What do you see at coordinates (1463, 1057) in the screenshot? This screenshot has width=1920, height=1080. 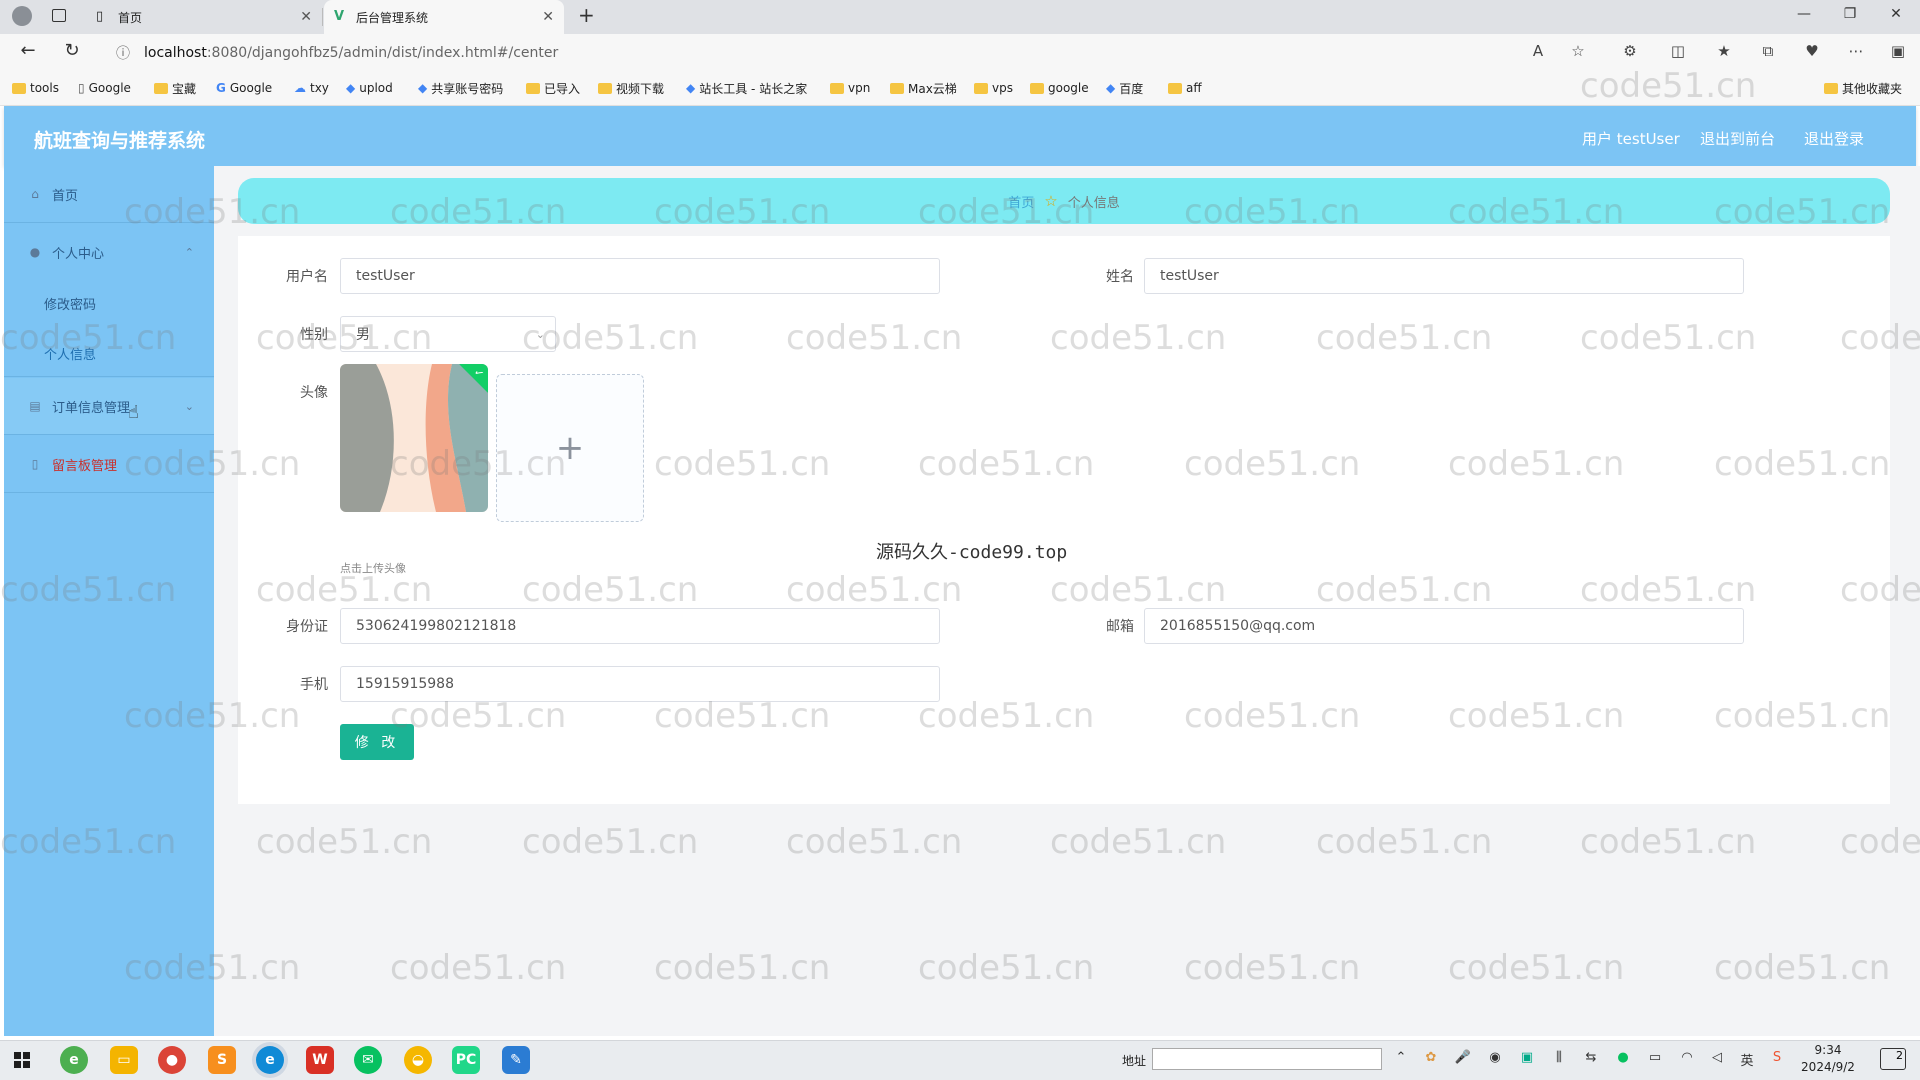 I see `microphone-icon: 🎤` at bounding box center [1463, 1057].